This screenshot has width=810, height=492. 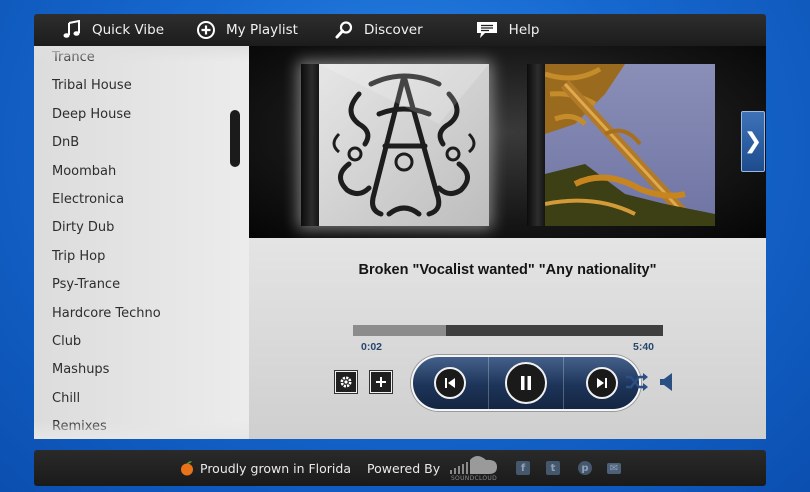 I want to click on nav-label: My Playlist, so click(x=262, y=30).